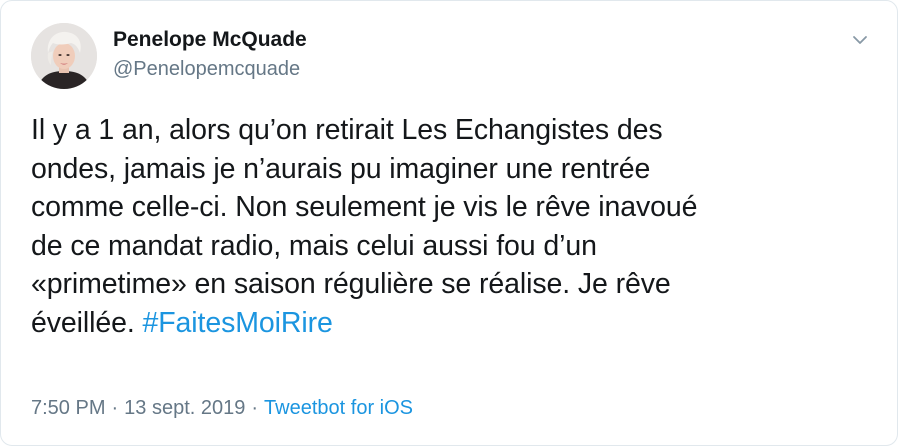  I want to click on user-handle: @Penelopemcquade, so click(210, 69).